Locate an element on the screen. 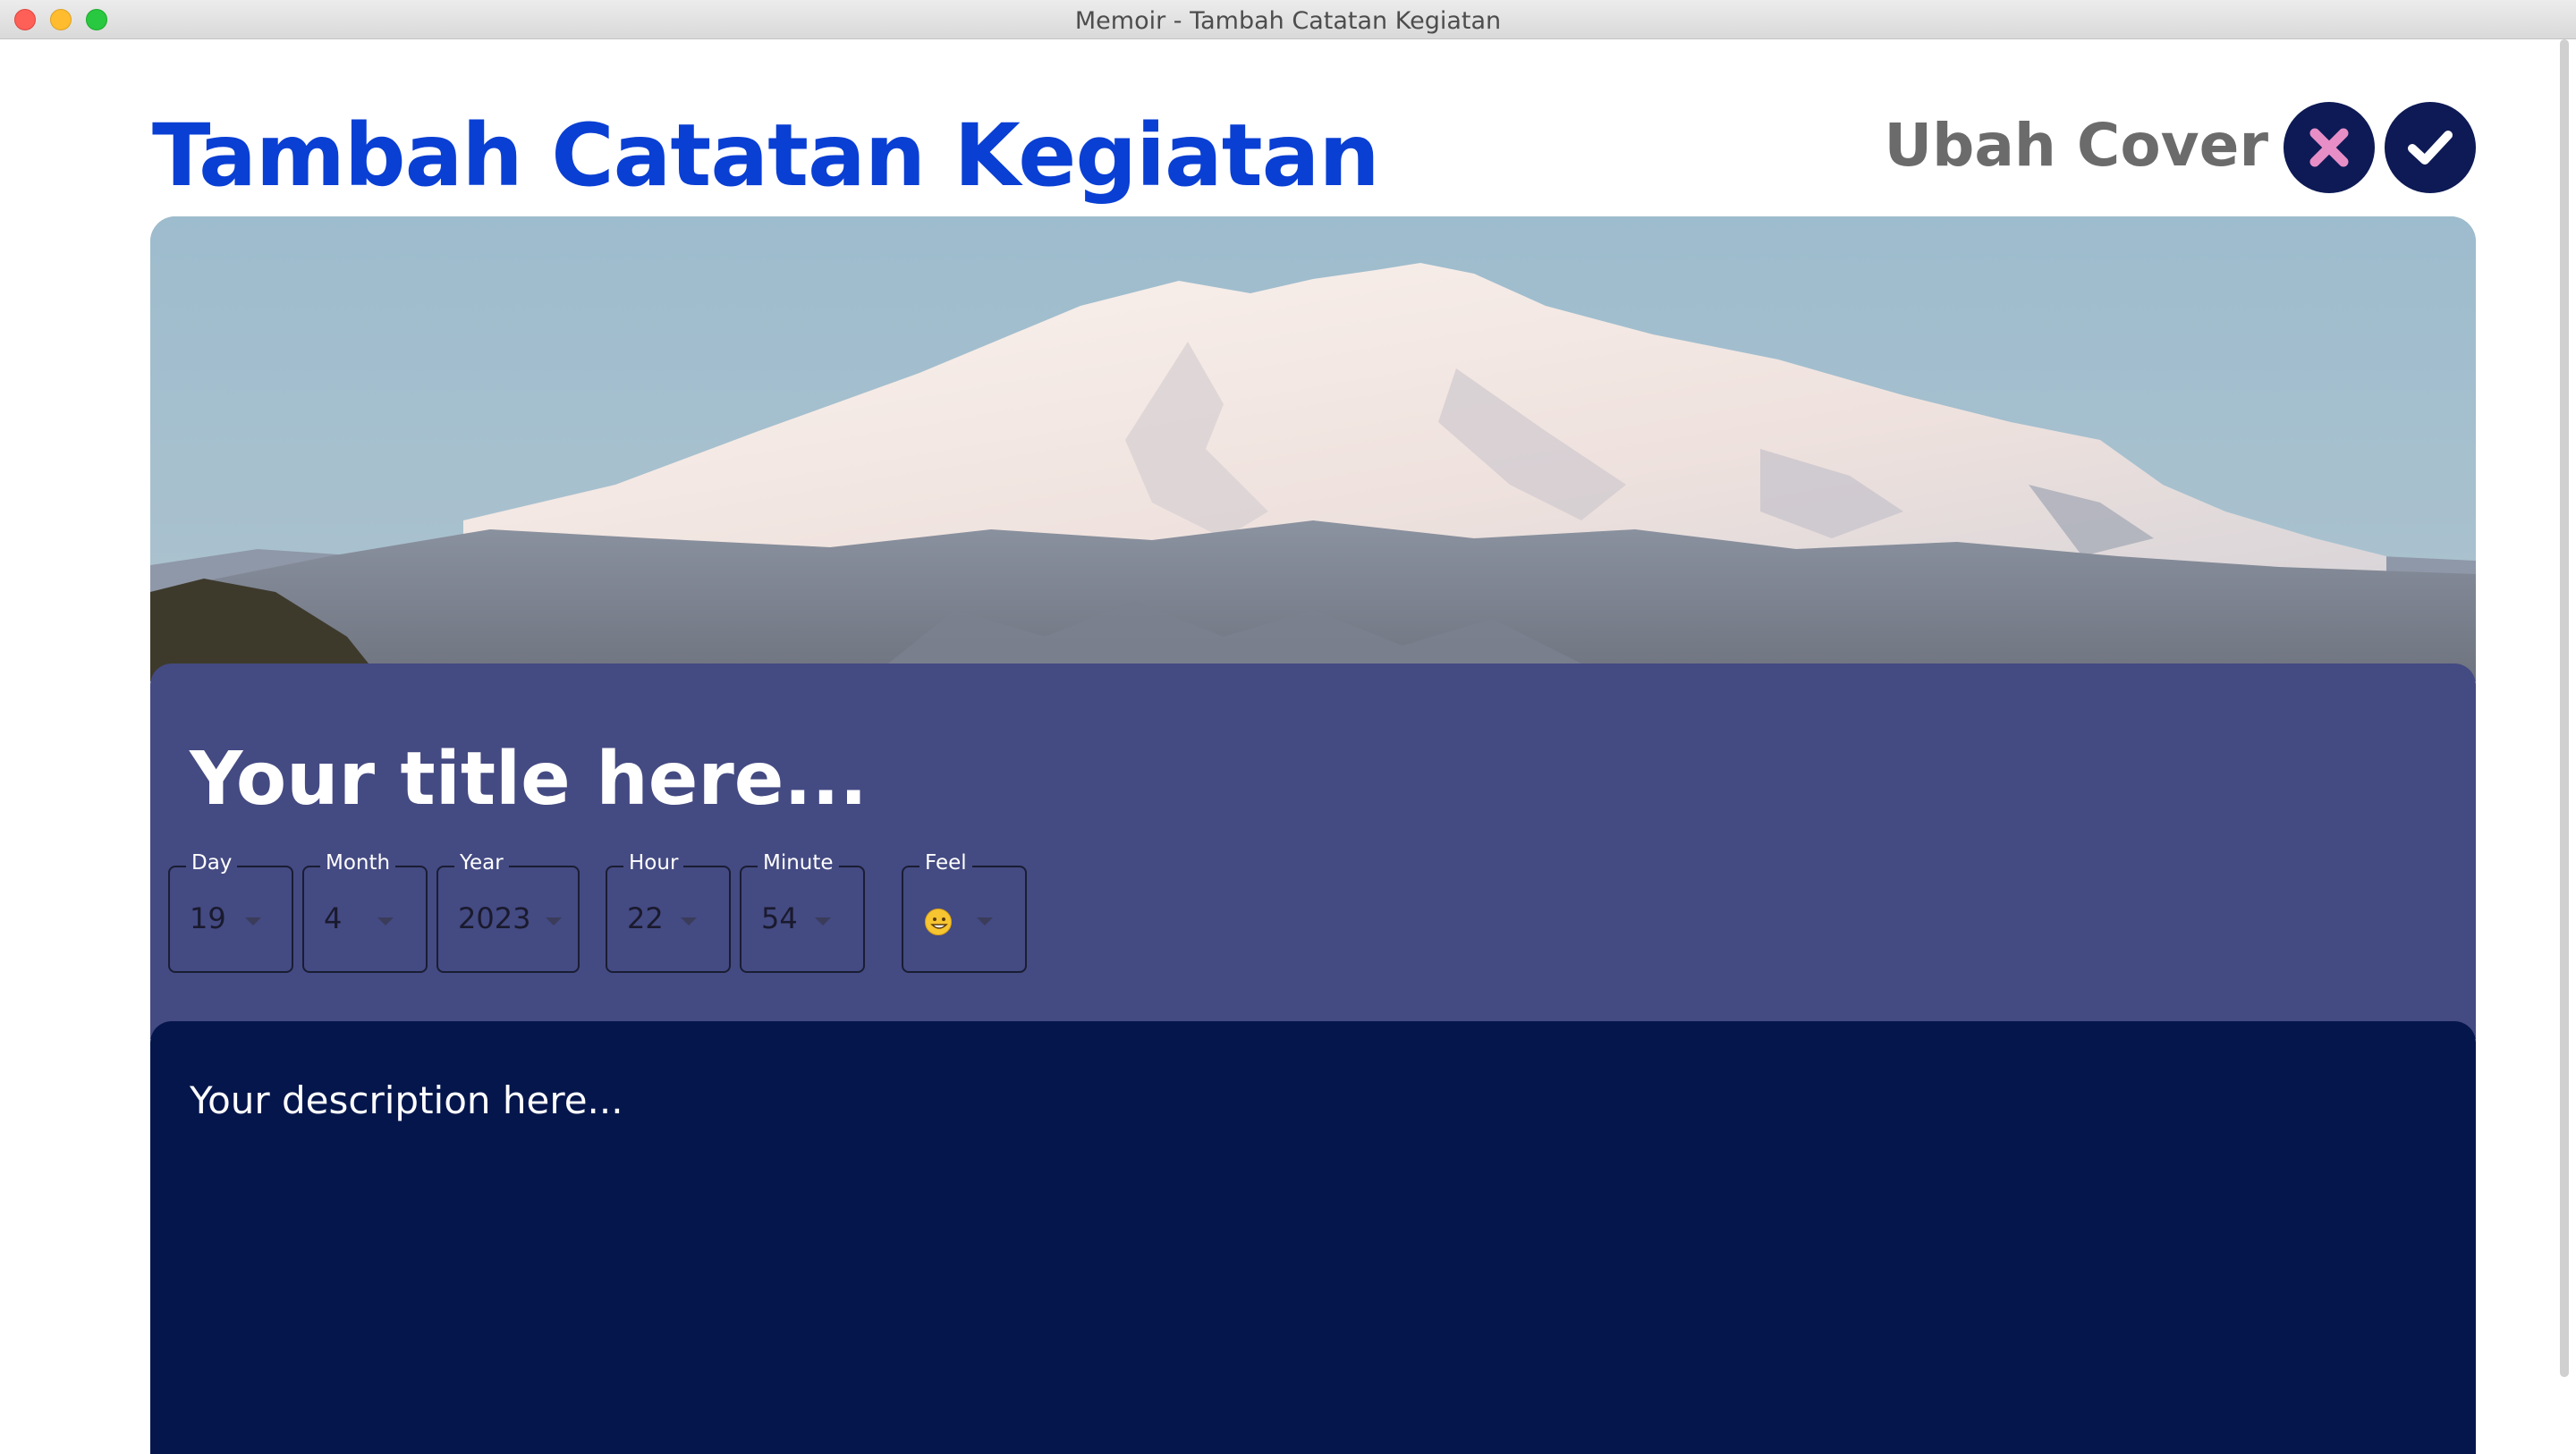 The height and width of the screenshot is (1454, 2576). checkmark-icon is located at coordinates (2430, 148).